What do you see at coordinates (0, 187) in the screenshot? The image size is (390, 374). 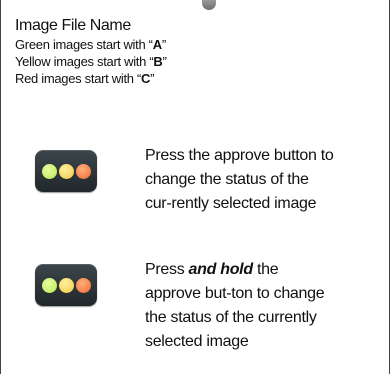 I see `panel-left-border` at bounding box center [0, 187].